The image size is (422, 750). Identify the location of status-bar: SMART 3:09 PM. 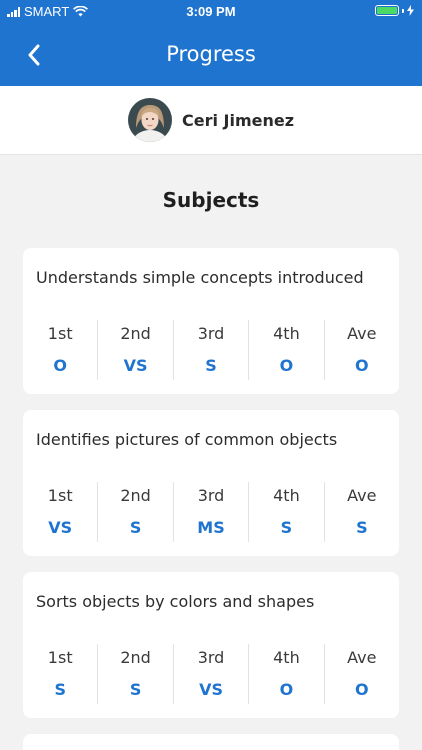
(211, 12).